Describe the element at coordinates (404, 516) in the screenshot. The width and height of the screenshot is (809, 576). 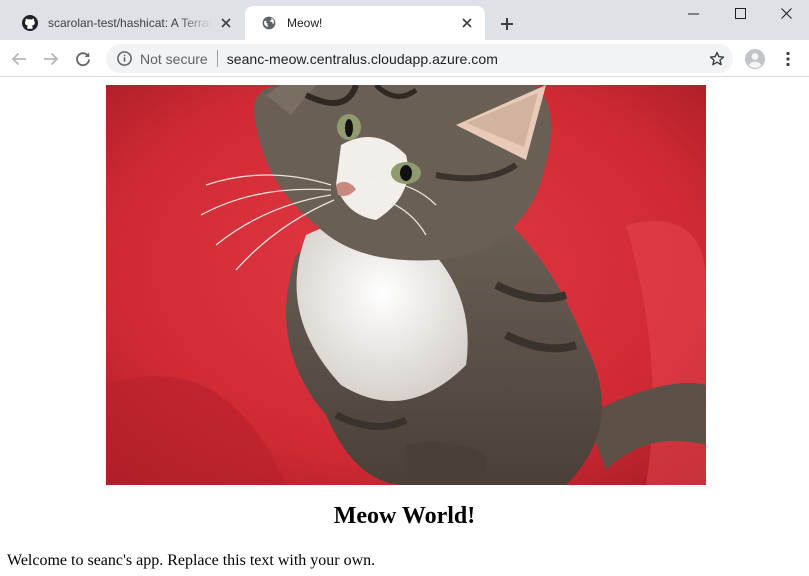
I see `page-heading: Meow World!` at that location.